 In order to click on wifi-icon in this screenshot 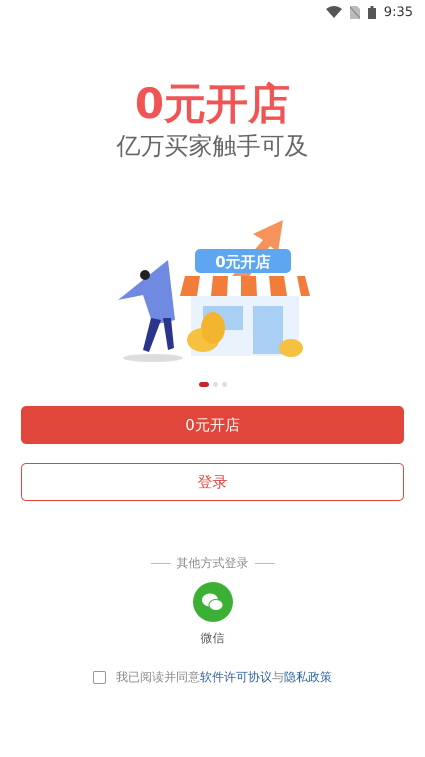, I will do `click(334, 12)`.